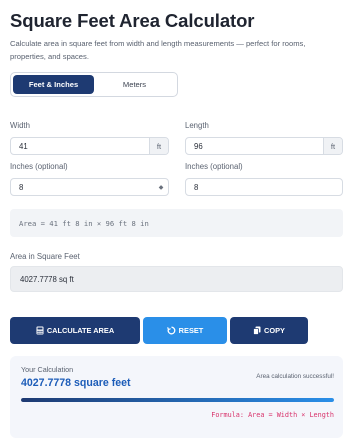 The width and height of the screenshot is (357, 448). What do you see at coordinates (47, 279) in the screenshot?
I see `result-value: 4027.7778 sq ft` at bounding box center [47, 279].